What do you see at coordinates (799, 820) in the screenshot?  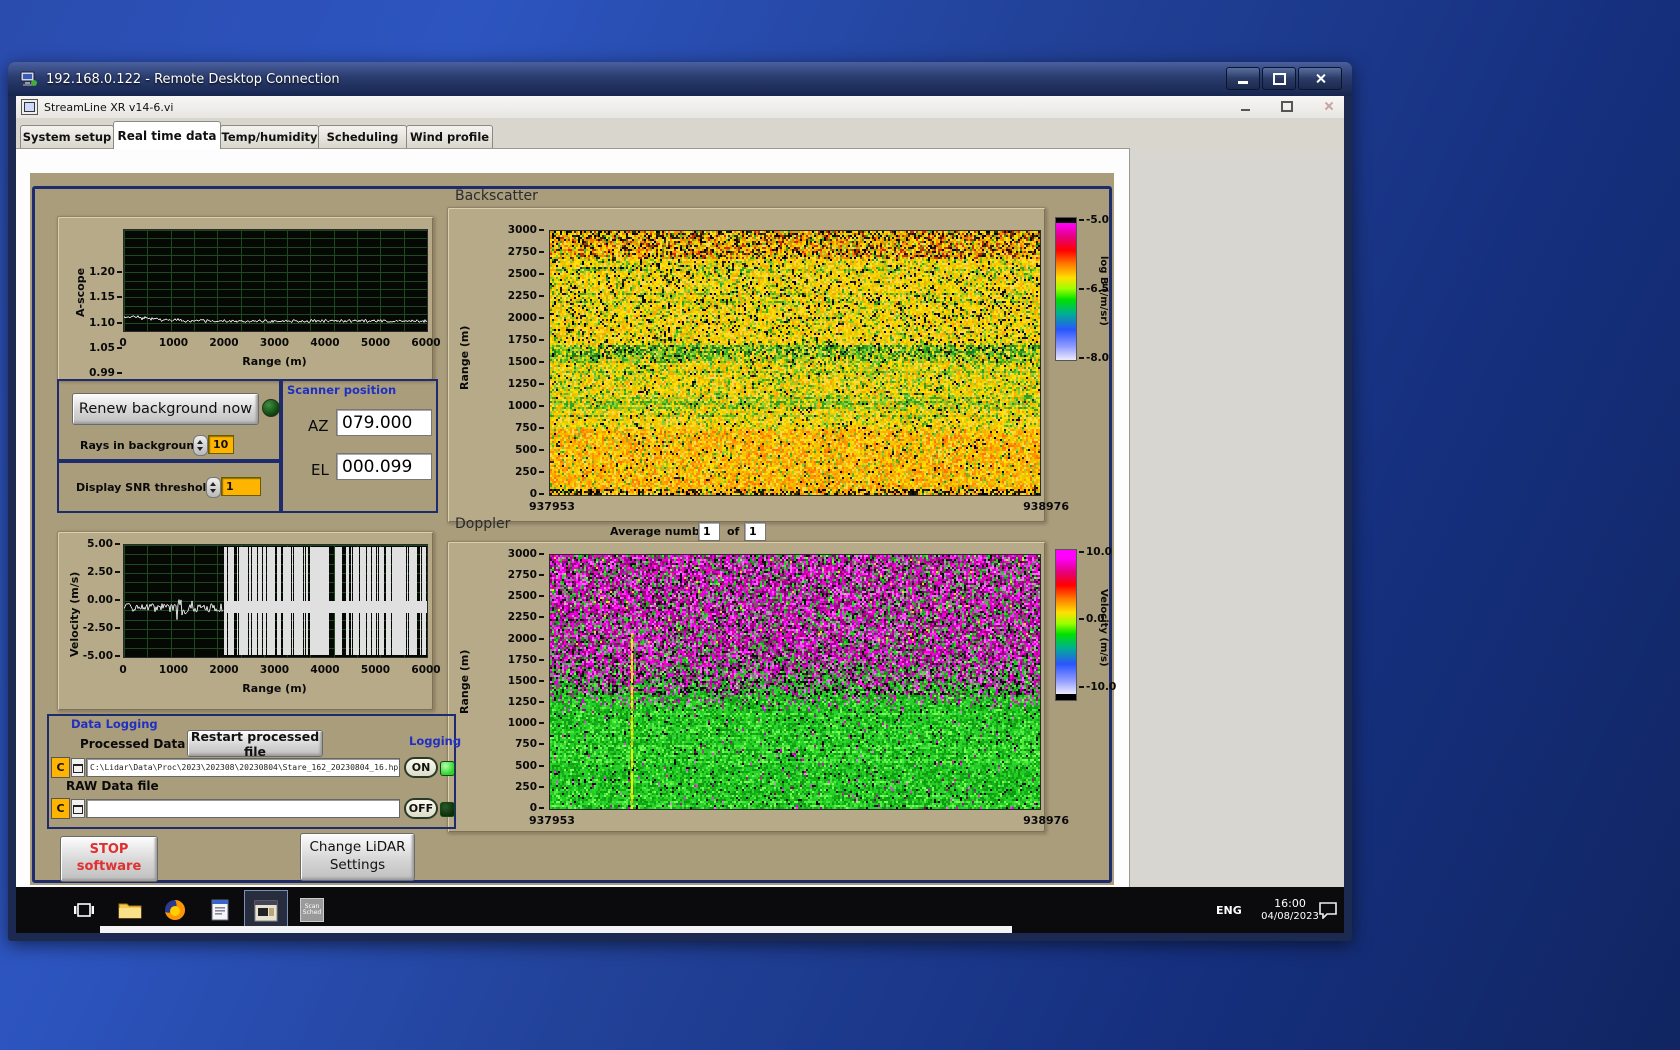 I see `doppler-x-axis: 937953 938976` at bounding box center [799, 820].